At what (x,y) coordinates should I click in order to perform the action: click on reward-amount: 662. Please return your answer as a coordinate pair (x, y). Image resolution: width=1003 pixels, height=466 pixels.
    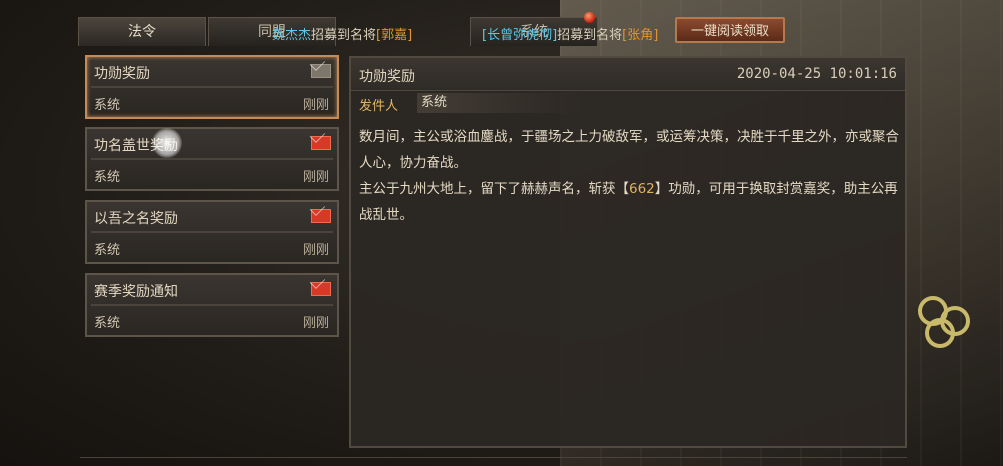
    Looking at the image, I should click on (642, 189).